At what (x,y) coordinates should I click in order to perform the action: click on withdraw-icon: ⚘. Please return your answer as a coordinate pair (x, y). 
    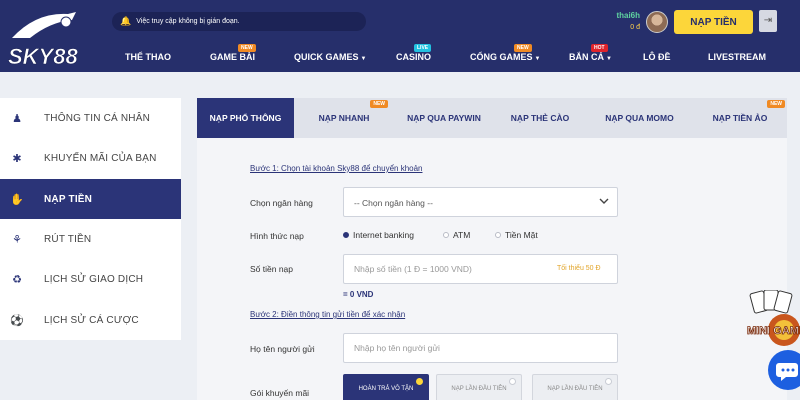
    Looking at the image, I should click on (17, 239).